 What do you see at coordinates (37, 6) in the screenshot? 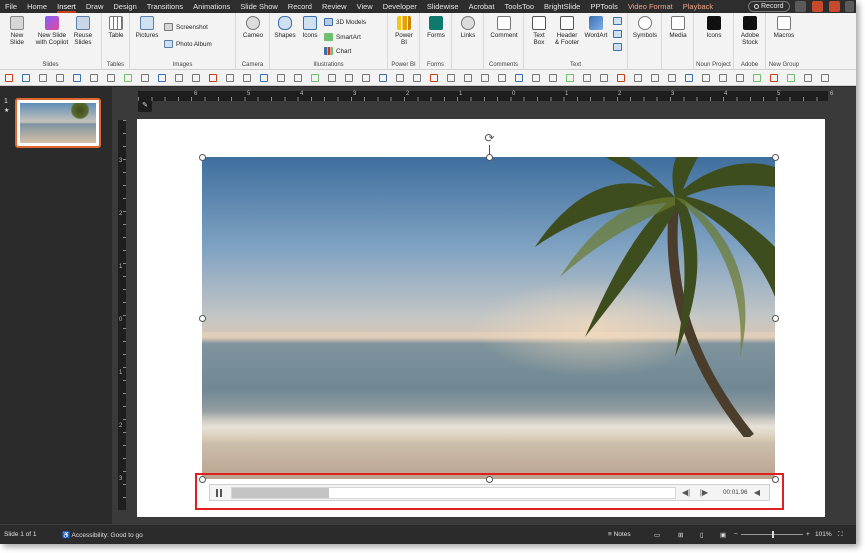
I see `tab-home: Home` at bounding box center [37, 6].